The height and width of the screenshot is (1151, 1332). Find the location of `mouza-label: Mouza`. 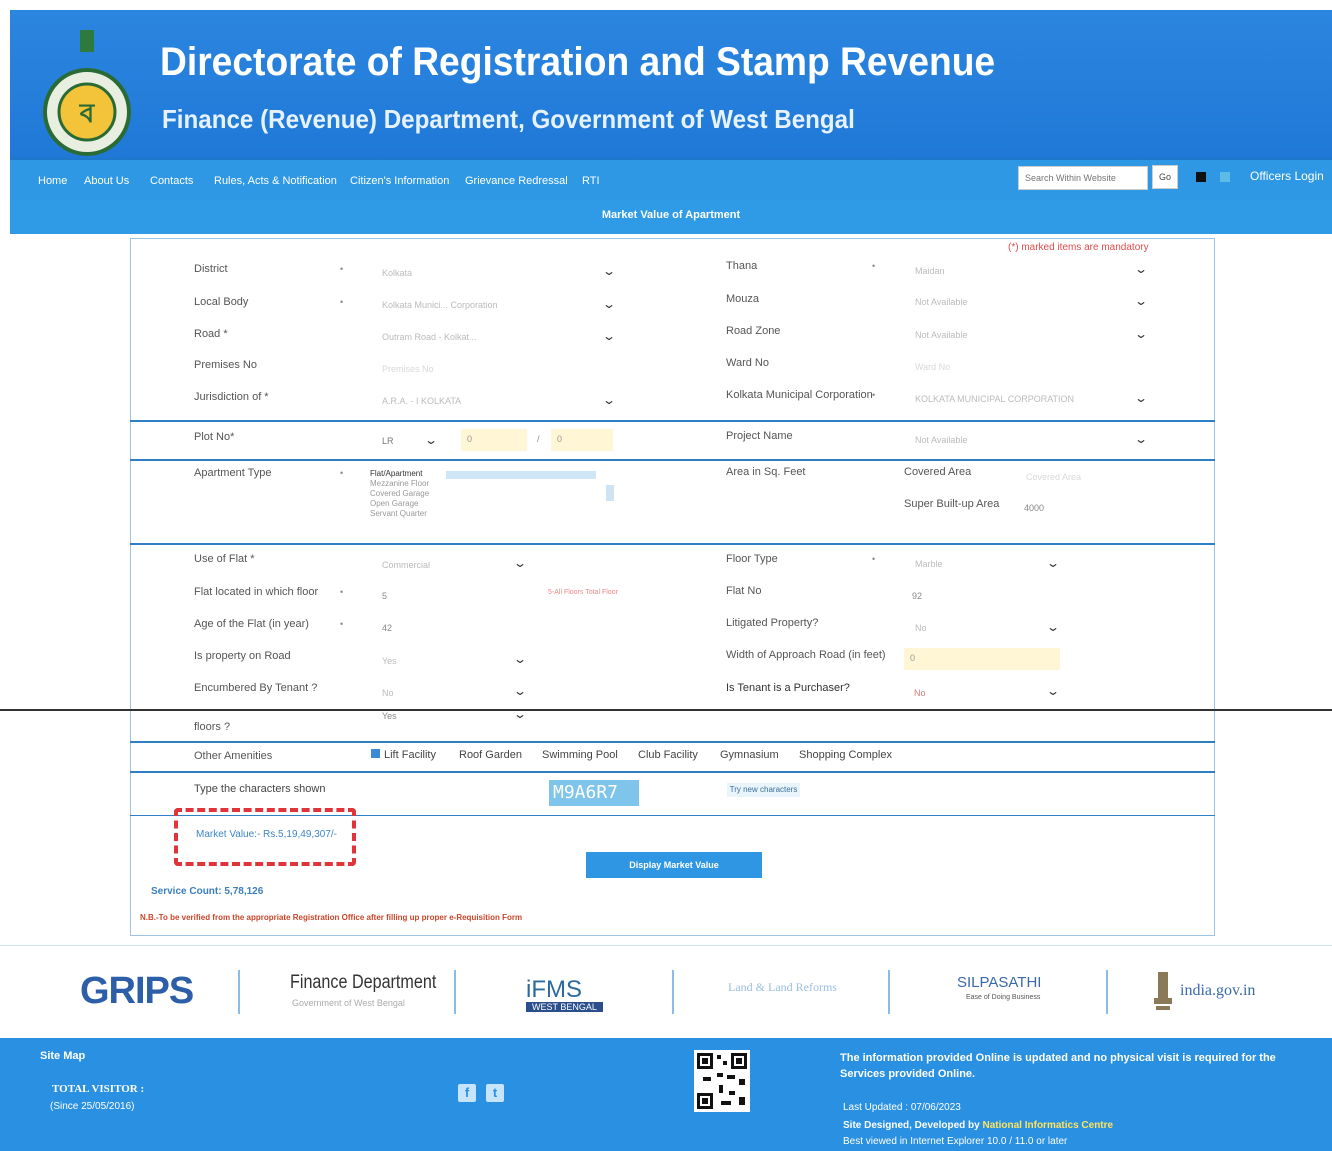

mouza-label: Mouza is located at coordinates (743, 299).